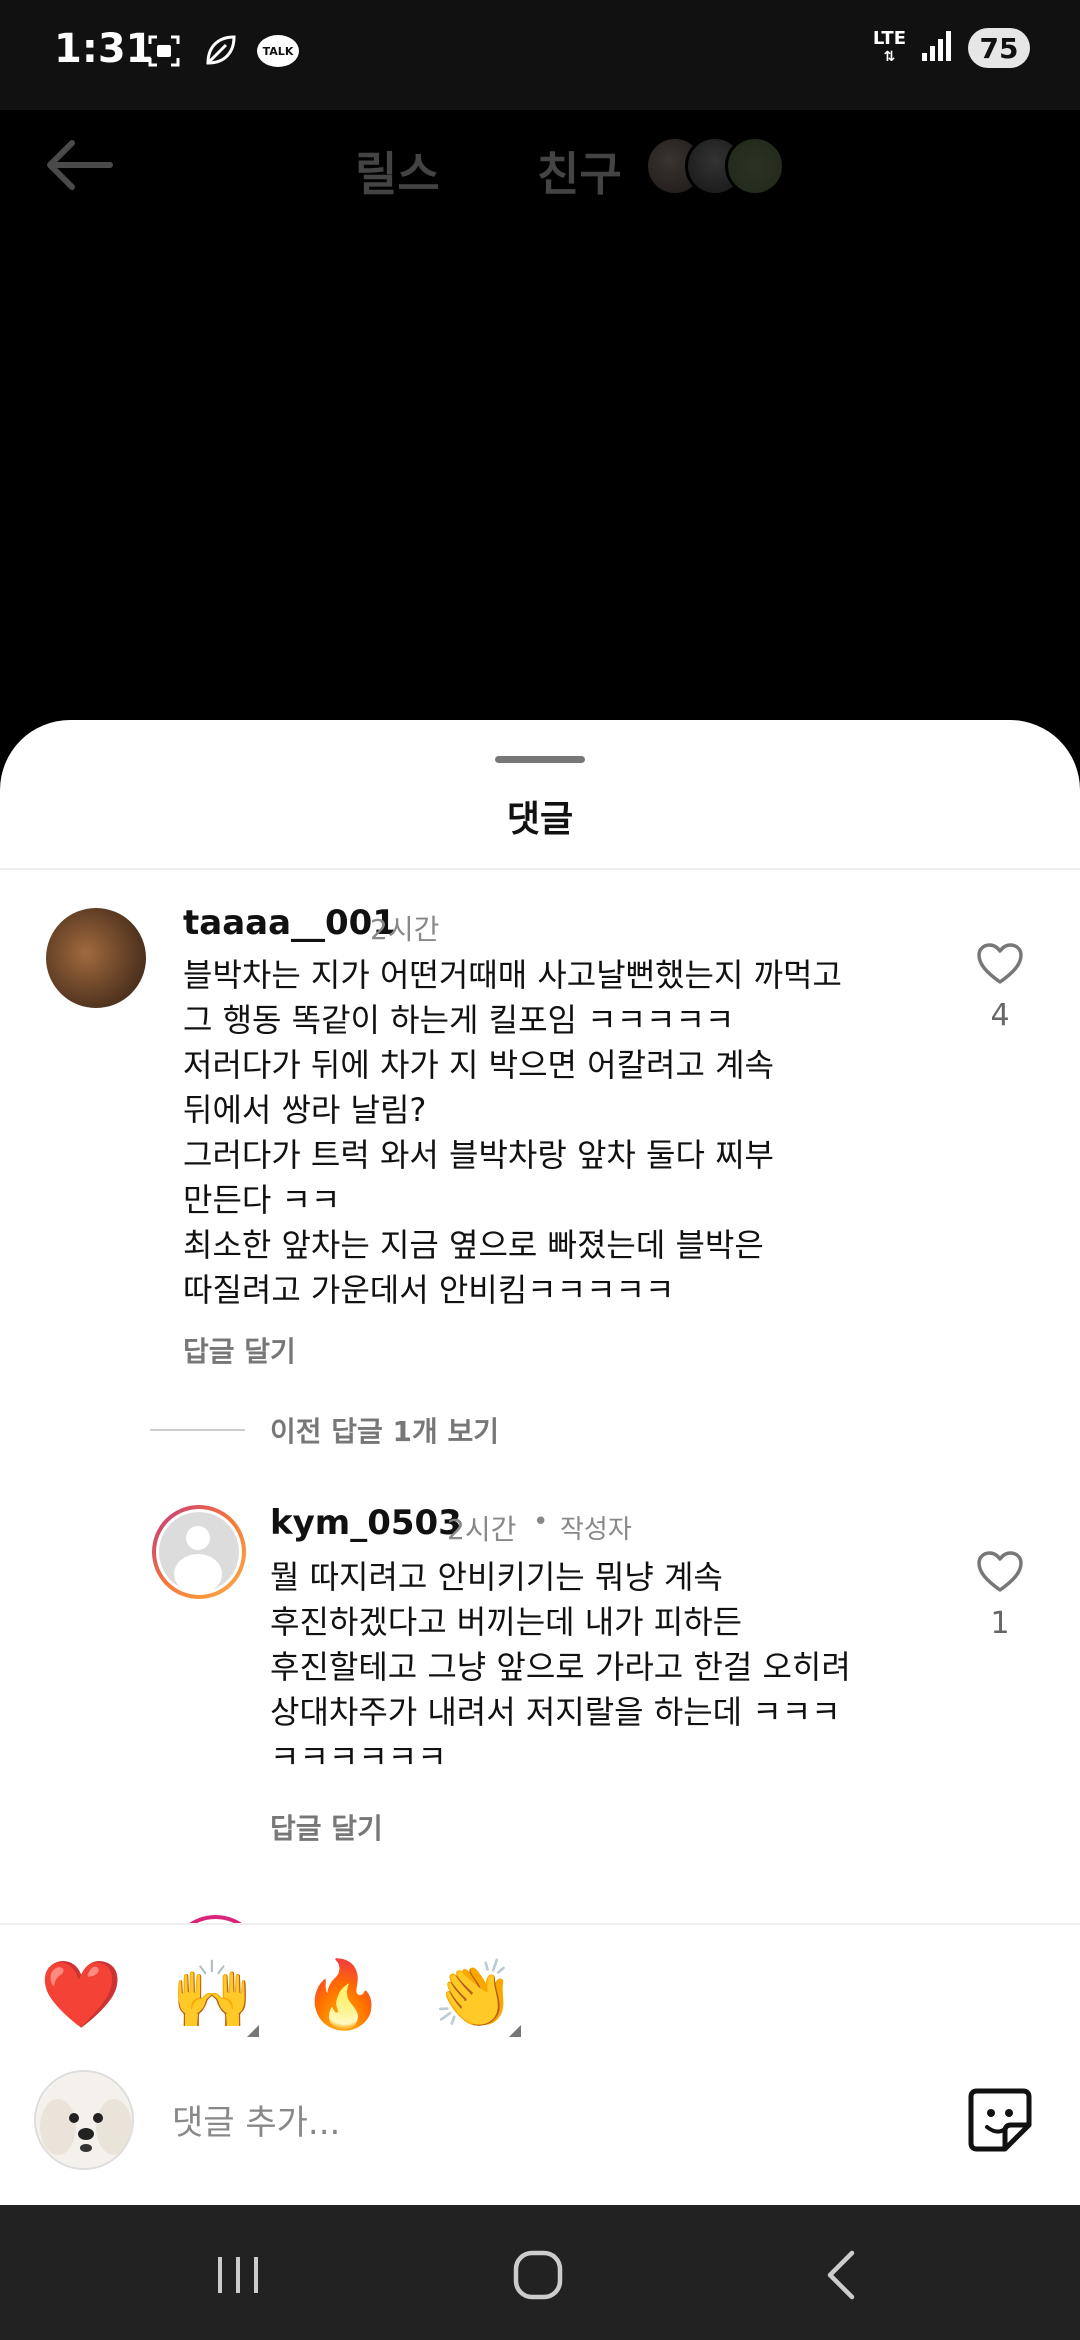  What do you see at coordinates (540, 759) in the screenshot?
I see `drag-handle` at bounding box center [540, 759].